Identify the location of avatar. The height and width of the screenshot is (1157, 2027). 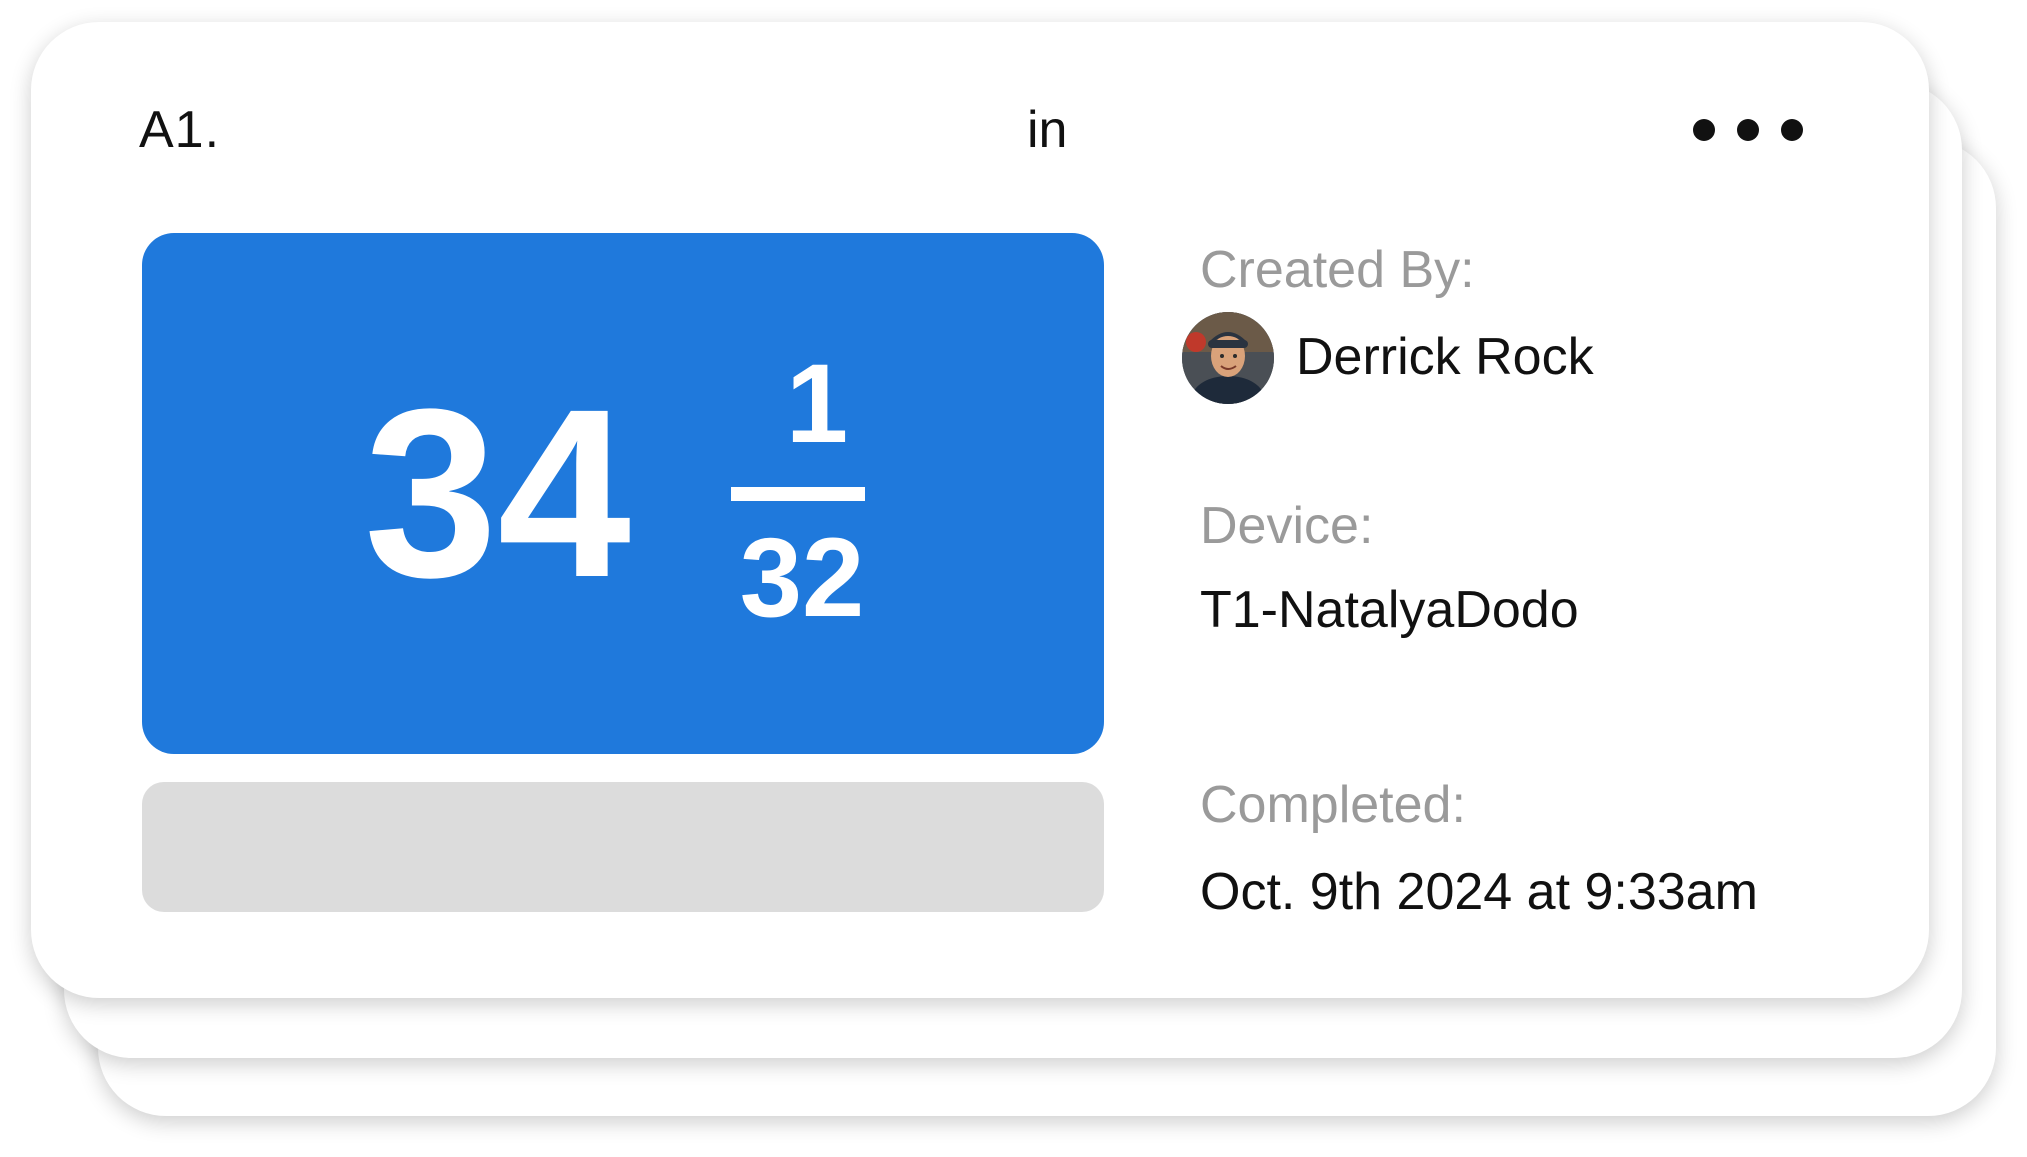
(1228, 358).